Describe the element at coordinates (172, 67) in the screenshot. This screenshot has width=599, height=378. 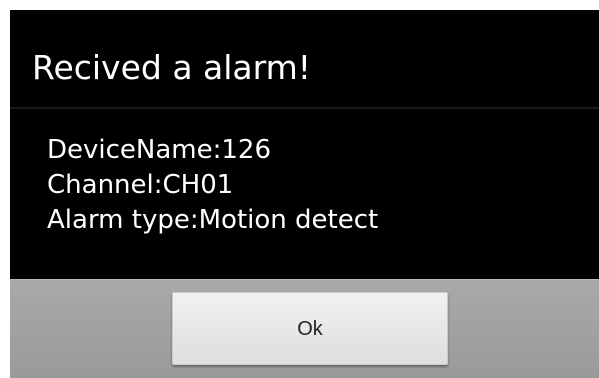
I see `dialog-title: Recived a alarm!` at that location.